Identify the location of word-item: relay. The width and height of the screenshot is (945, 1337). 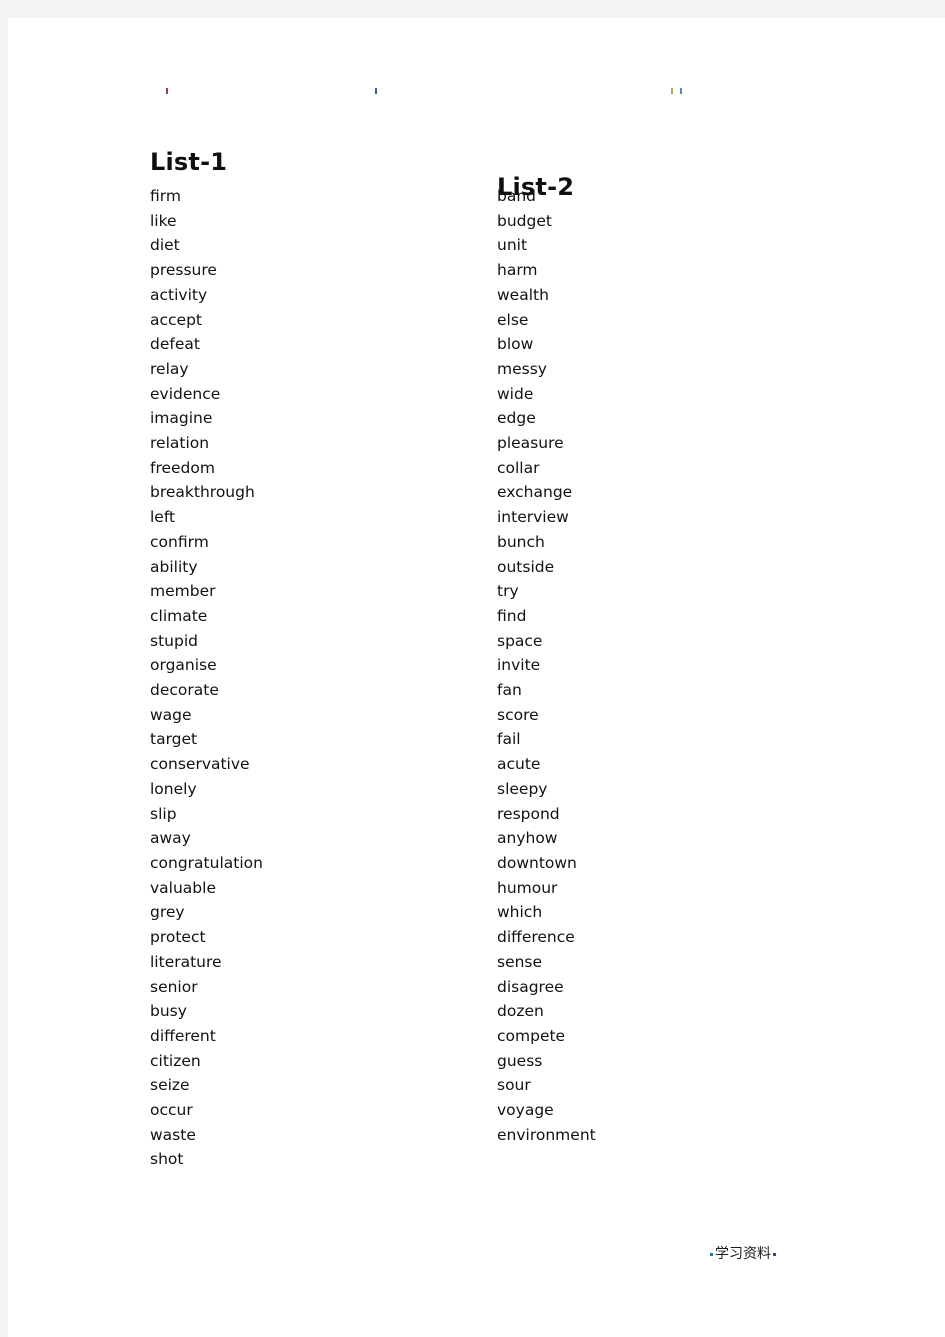
(169, 368).